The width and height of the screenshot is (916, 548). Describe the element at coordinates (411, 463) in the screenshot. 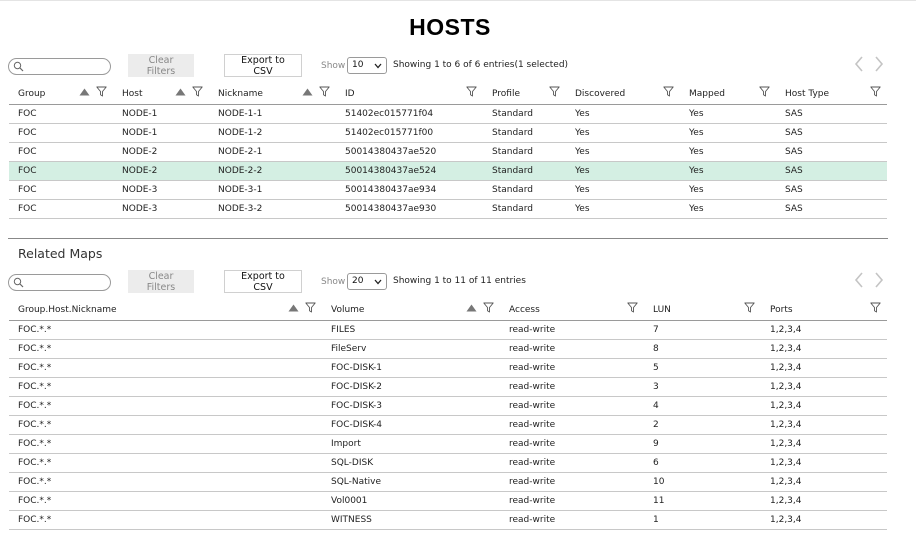

I see `table-cell-volume: SQL-DISK` at that location.